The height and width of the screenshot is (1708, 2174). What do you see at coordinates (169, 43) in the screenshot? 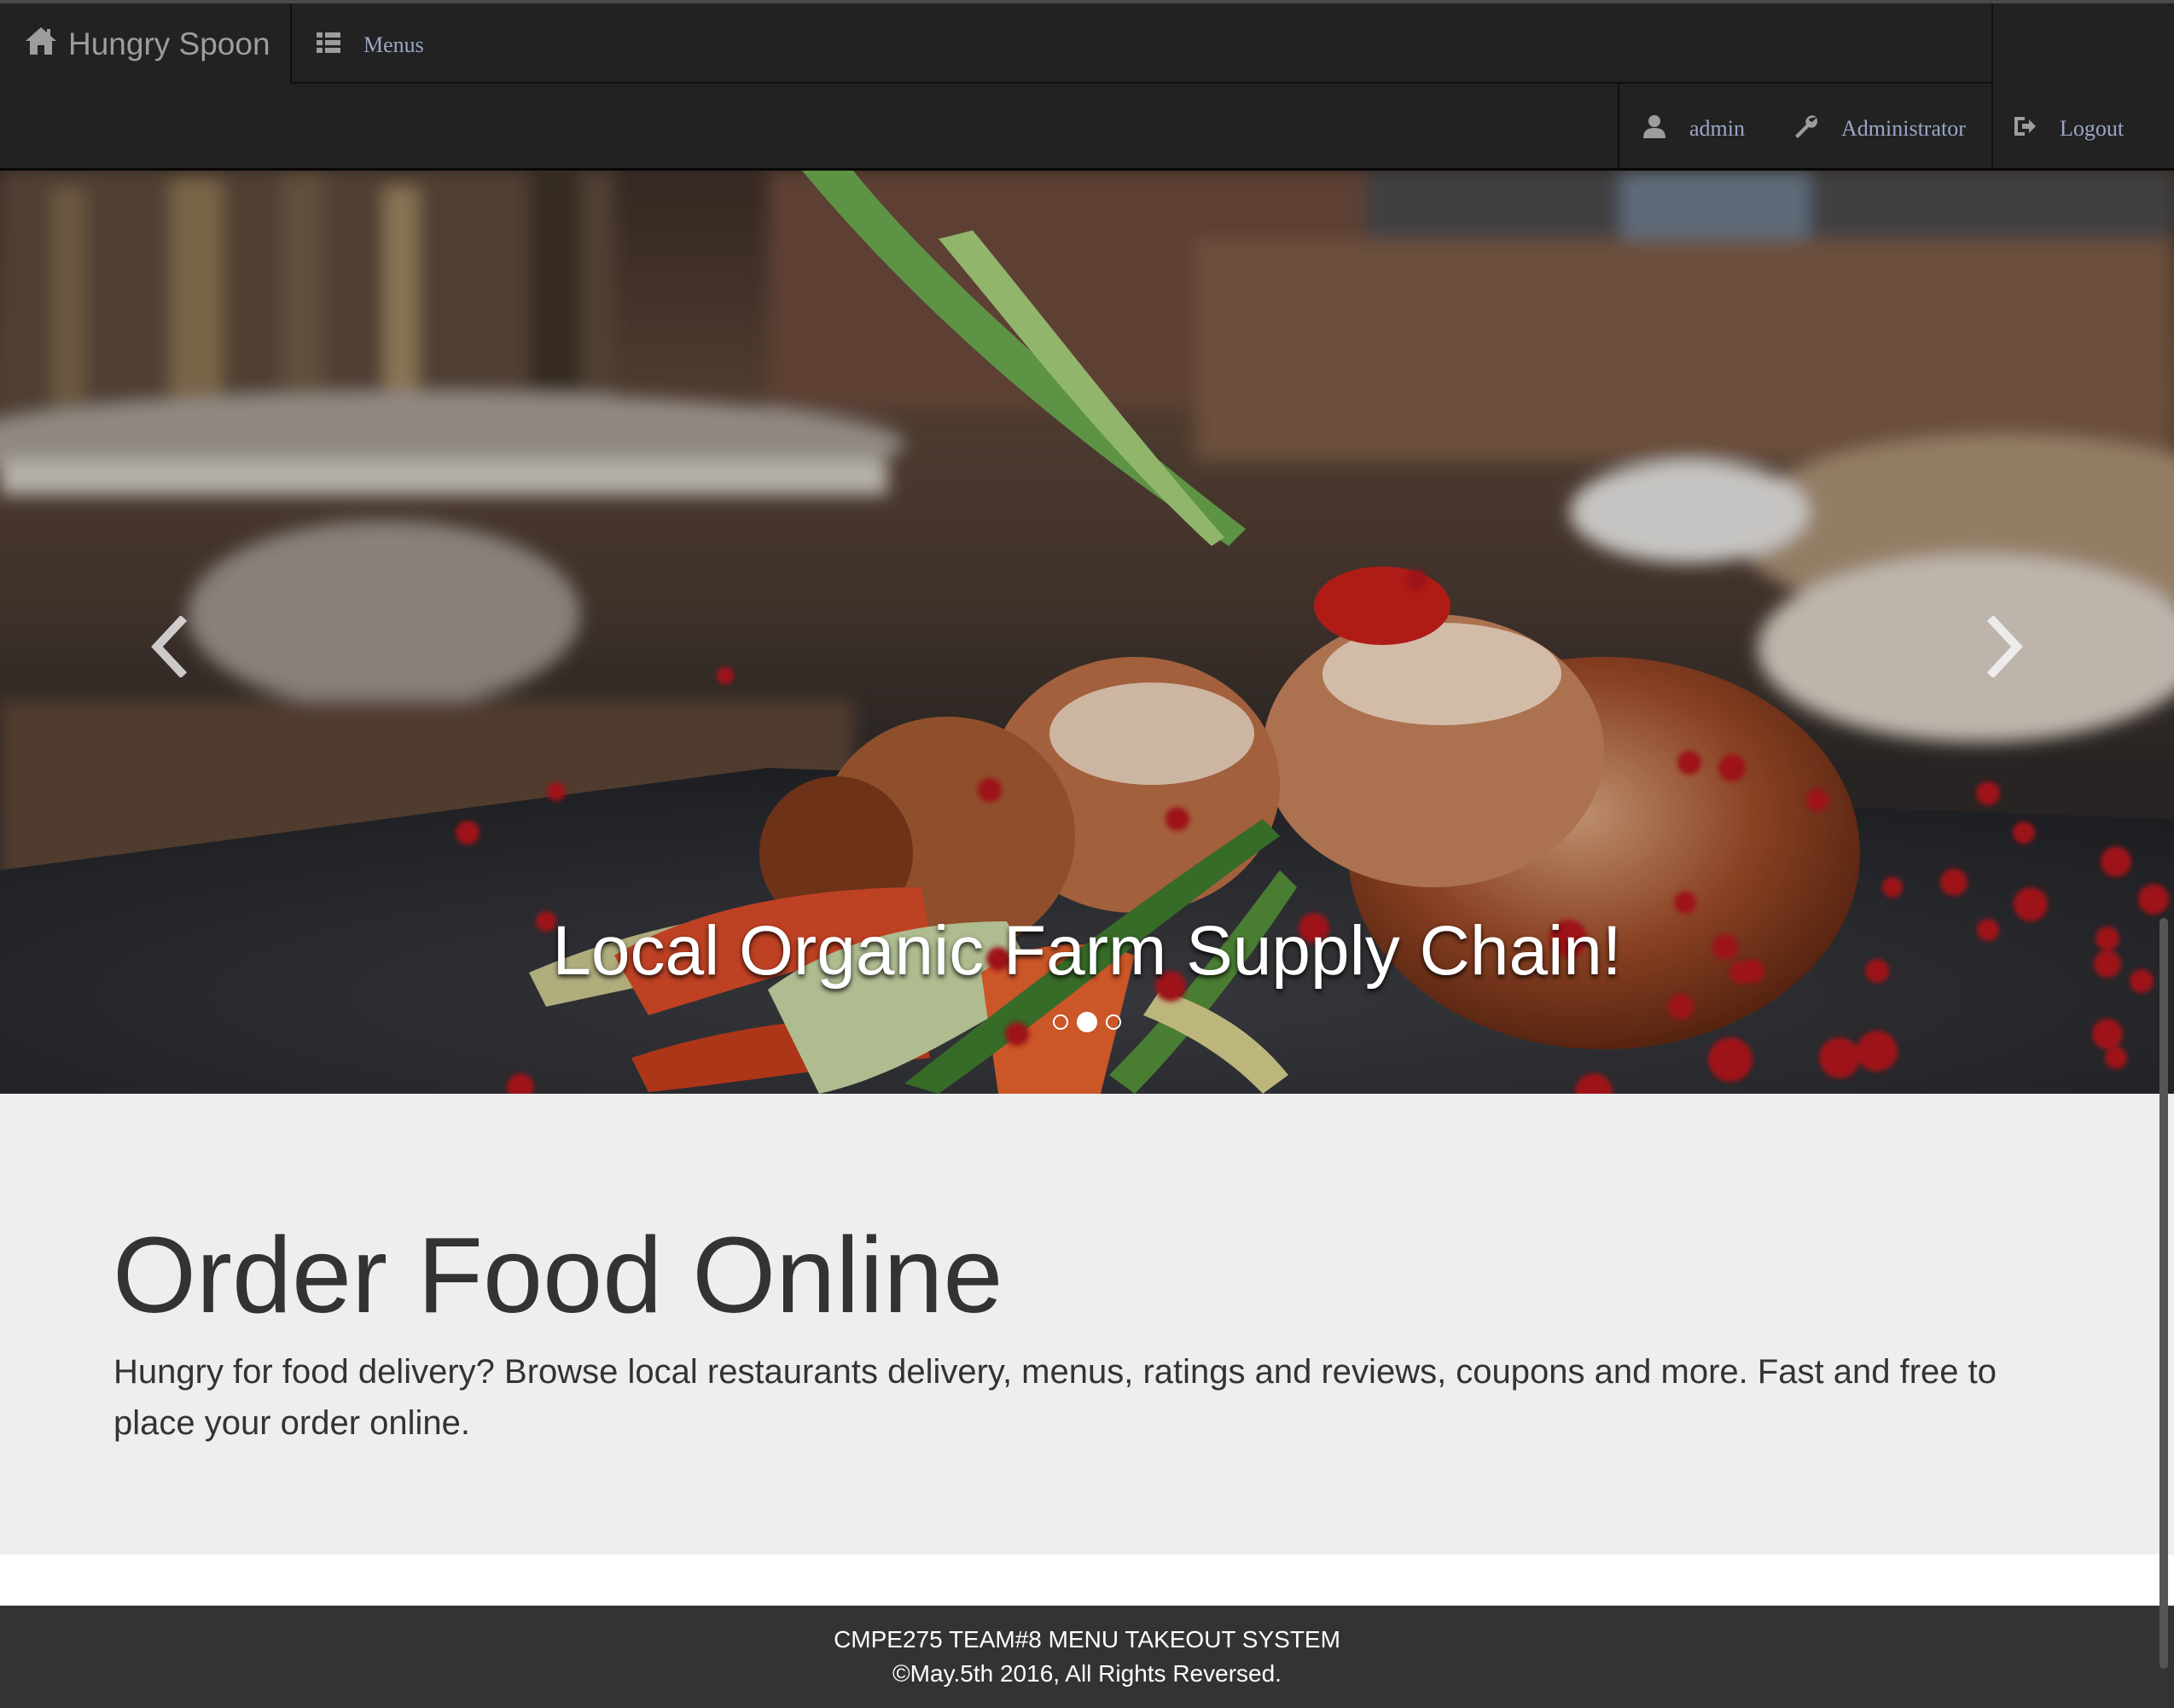
I see `brand-name: Hungry Spoon` at bounding box center [169, 43].